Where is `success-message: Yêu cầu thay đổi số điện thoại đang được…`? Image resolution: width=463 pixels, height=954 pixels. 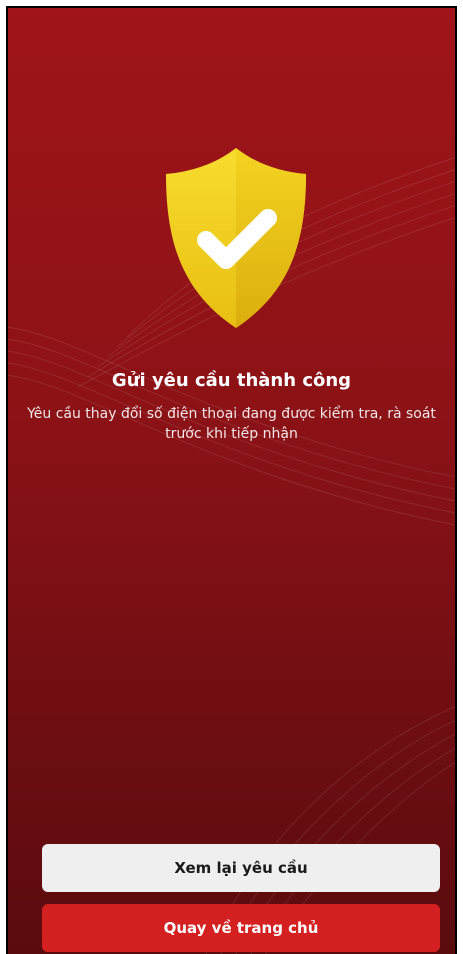 success-message: Yêu cầu thay đổi số điện thoại đang được… is located at coordinates (231, 424).